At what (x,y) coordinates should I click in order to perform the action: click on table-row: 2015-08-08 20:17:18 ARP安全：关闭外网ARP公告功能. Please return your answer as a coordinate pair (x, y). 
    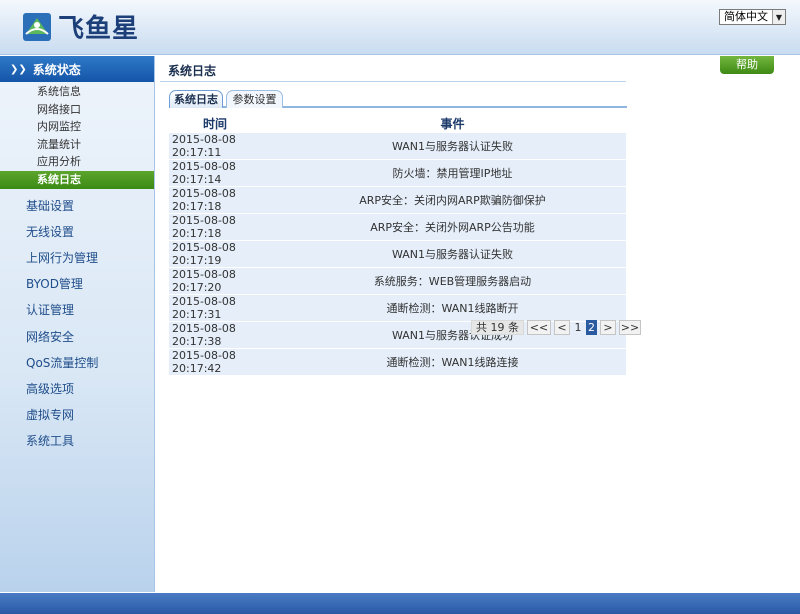
    Looking at the image, I should click on (397, 227).